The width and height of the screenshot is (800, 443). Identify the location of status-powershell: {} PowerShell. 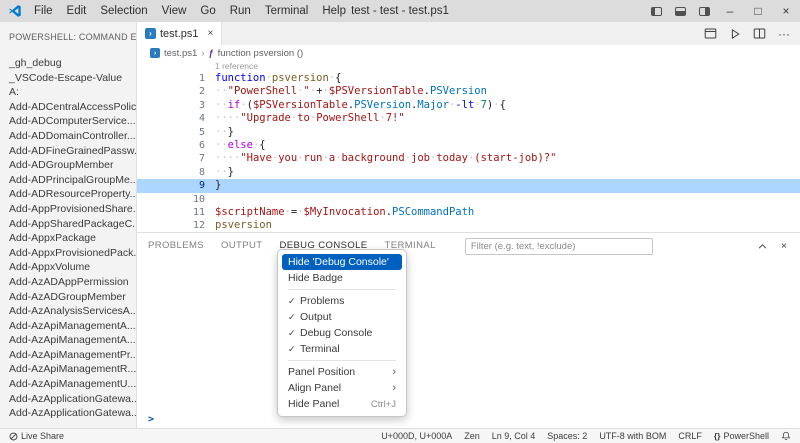
(741, 436).